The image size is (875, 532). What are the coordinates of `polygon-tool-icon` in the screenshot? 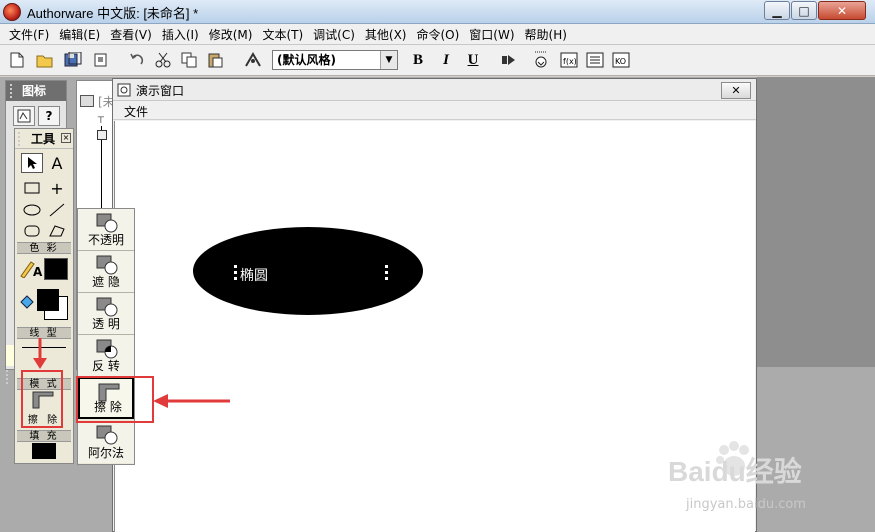 It's located at (57, 231).